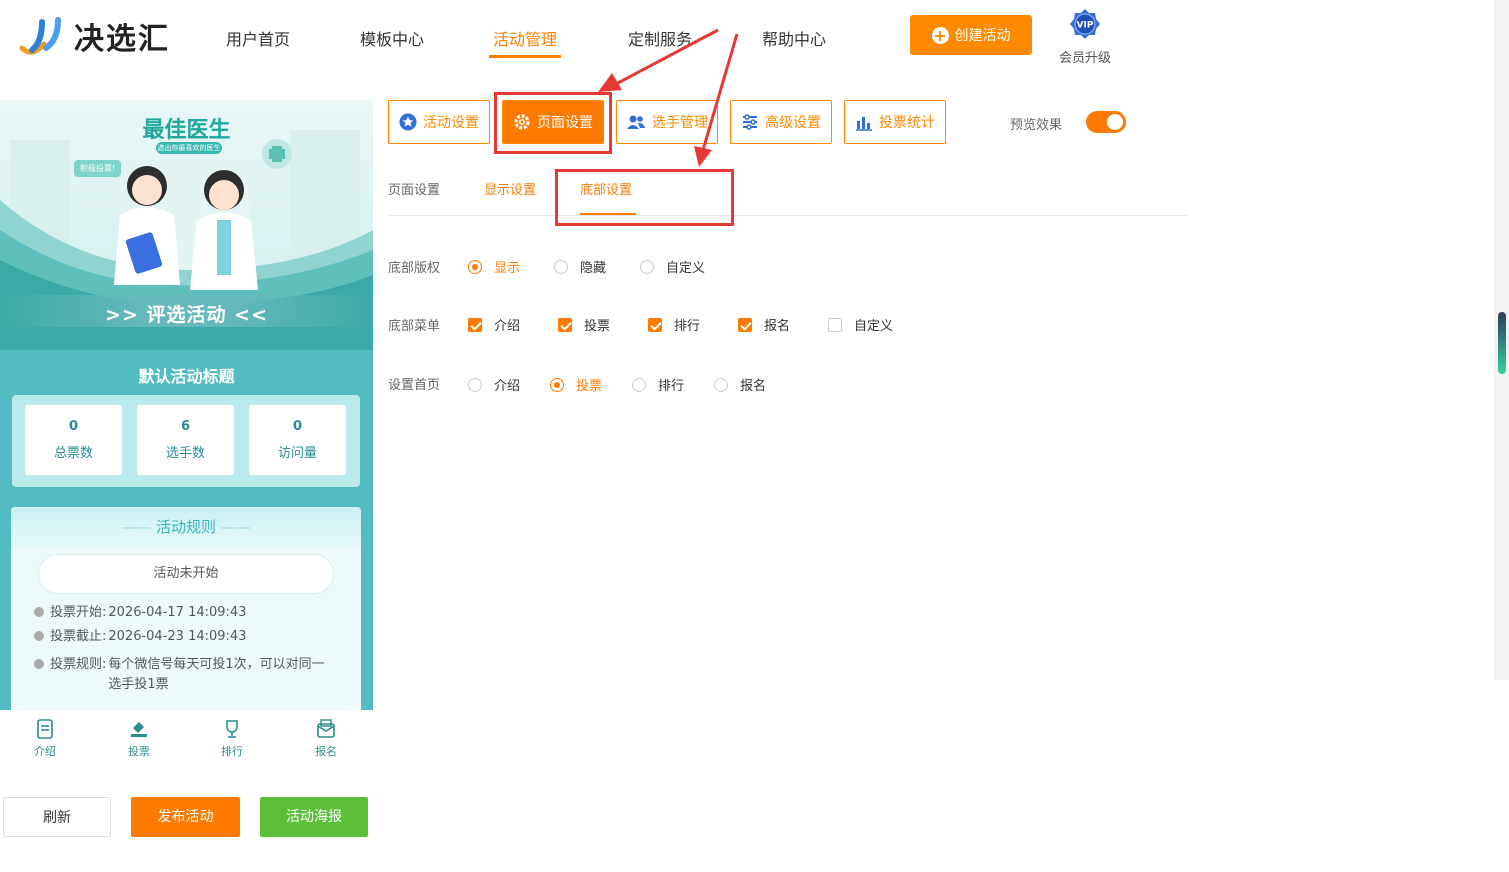  I want to click on subtab-divider, so click(788, 215).